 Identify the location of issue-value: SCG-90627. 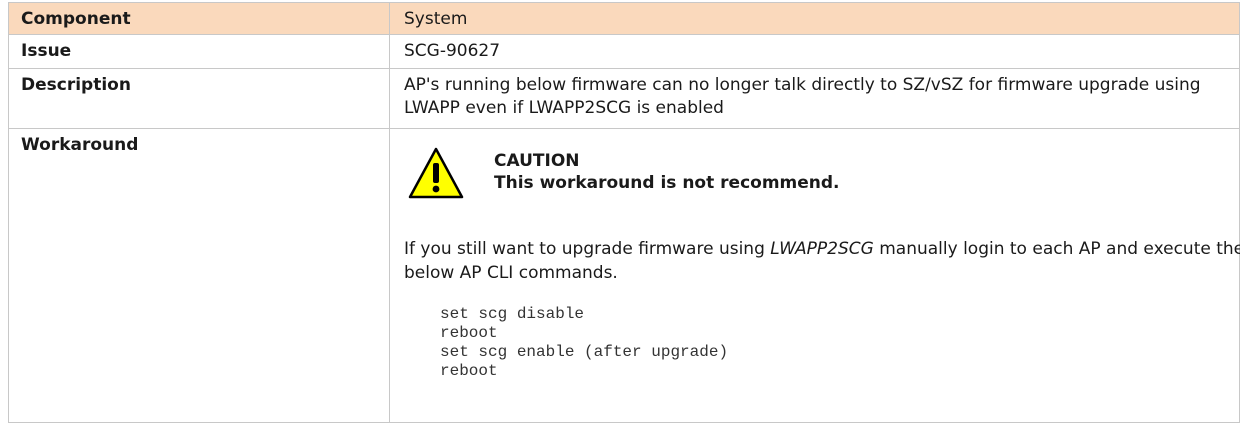
(814, 51).